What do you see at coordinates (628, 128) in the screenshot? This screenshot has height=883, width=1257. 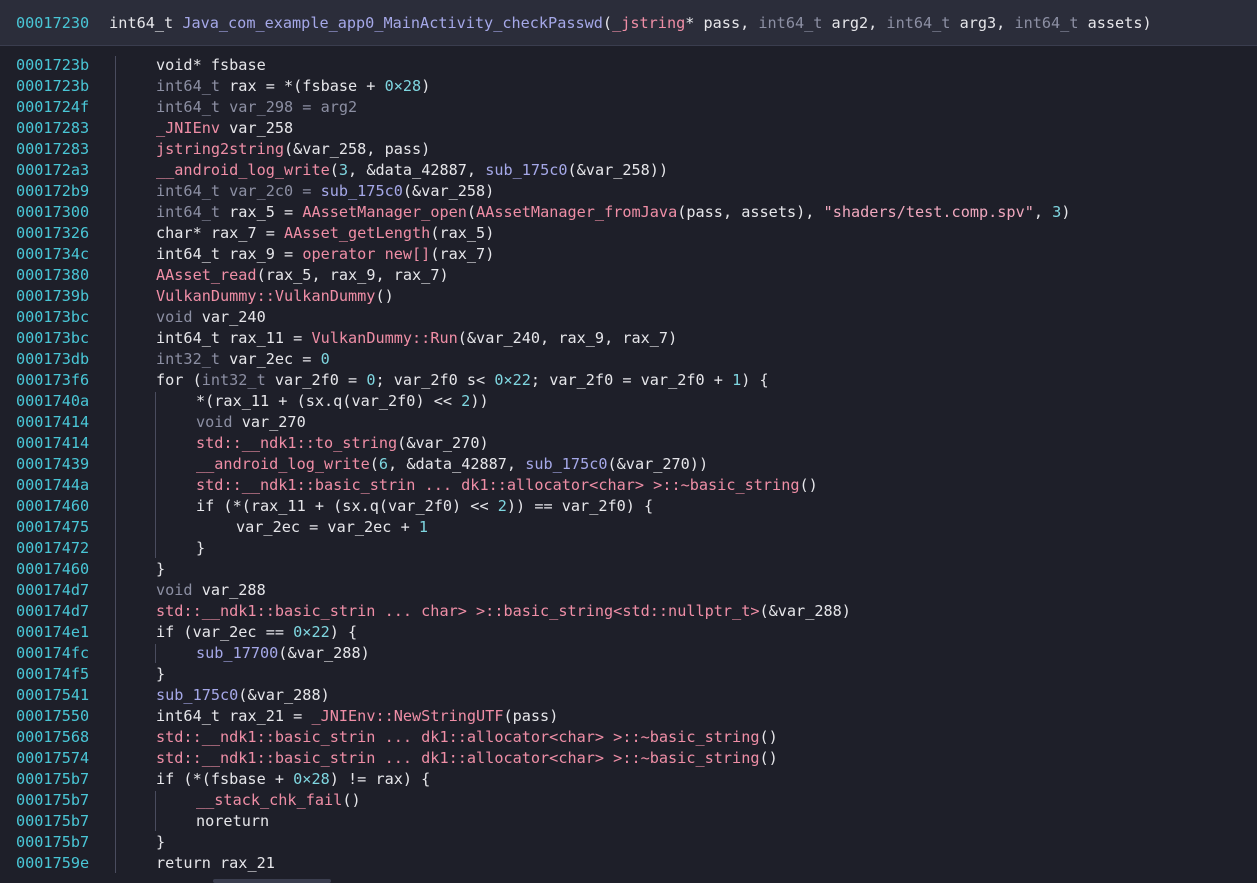 I see `code-line: 00017283 _JNIEnv var_258` at bounding box center [628, 128].